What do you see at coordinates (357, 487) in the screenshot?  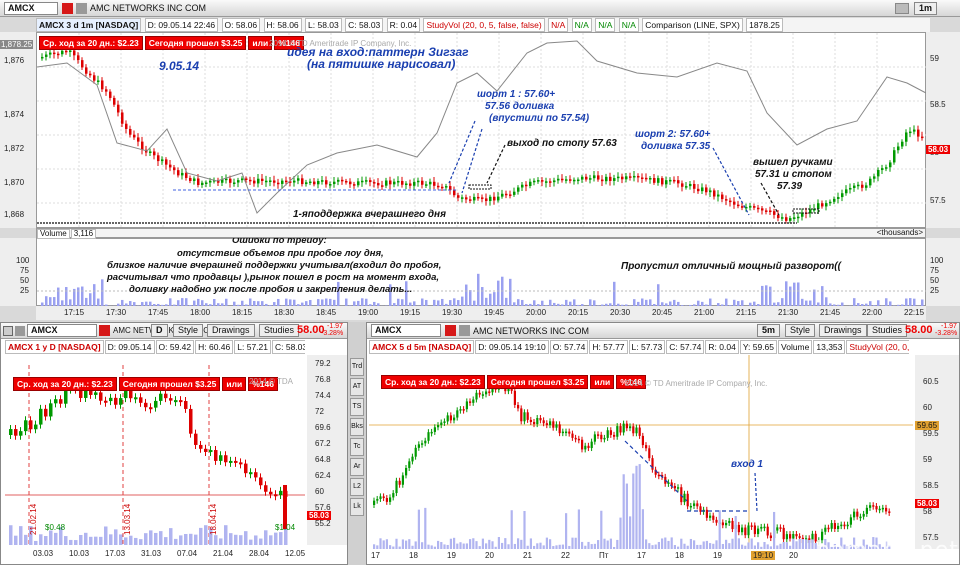 I see `side-tool-button: L2` at bounding box center [357, 487].